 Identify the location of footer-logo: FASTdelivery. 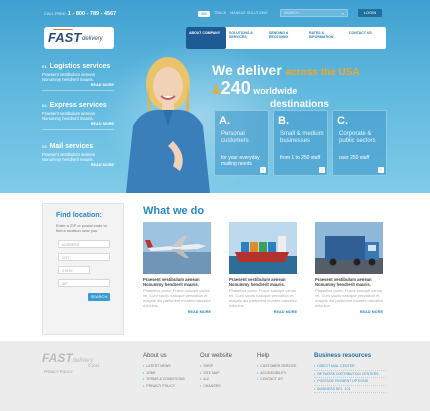
(67, 358).